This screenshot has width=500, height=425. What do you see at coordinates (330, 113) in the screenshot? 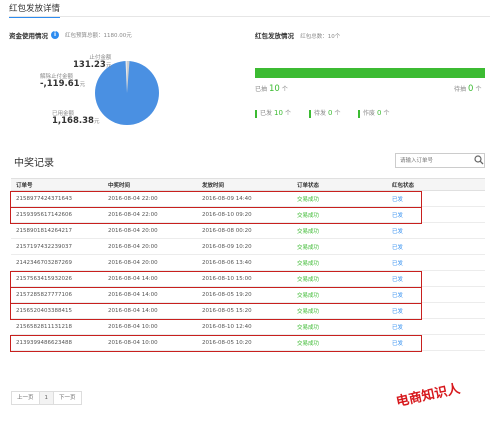
I see `stat-to-send-value: 0` at bounding box center [330, 113].